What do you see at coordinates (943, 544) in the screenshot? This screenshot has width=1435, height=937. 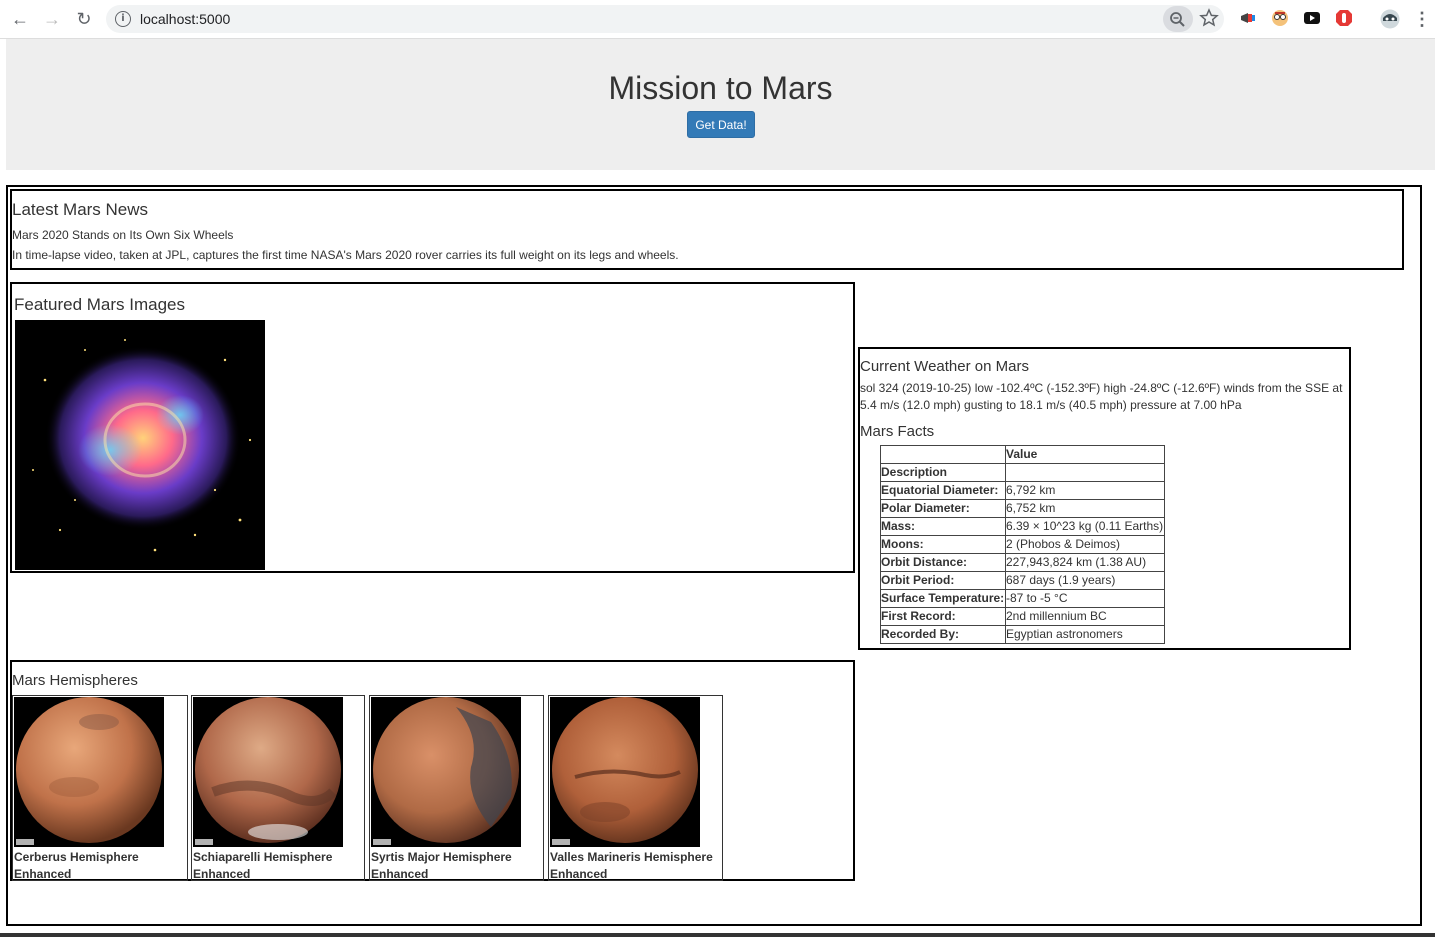 I see `fact-label: Moons:` at bounding box center [943, 544].